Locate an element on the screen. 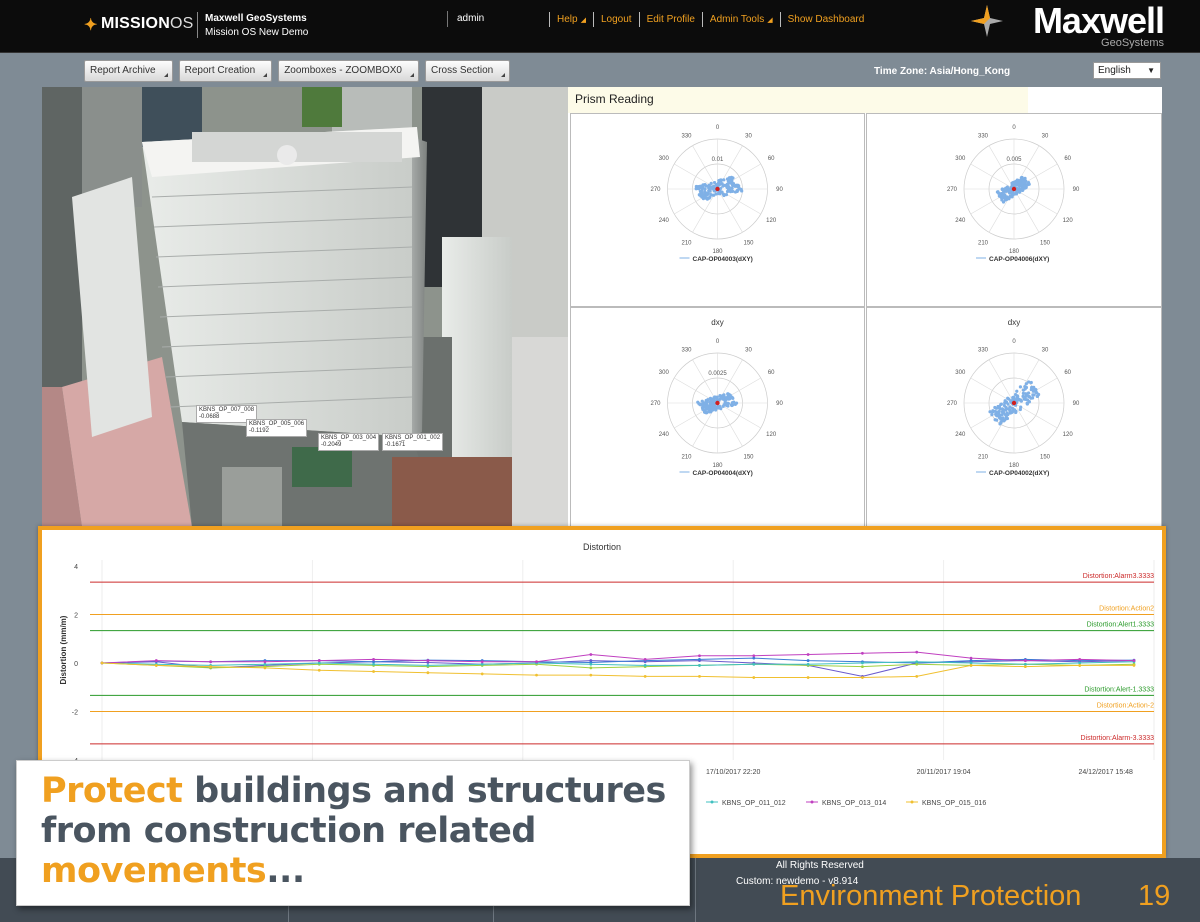 The height and width of the screenshot is (922, 1200). point-label-kbns-op-001-002: KBNS_OP_001_002 -0.1671 is located at coordinates (413, 442).